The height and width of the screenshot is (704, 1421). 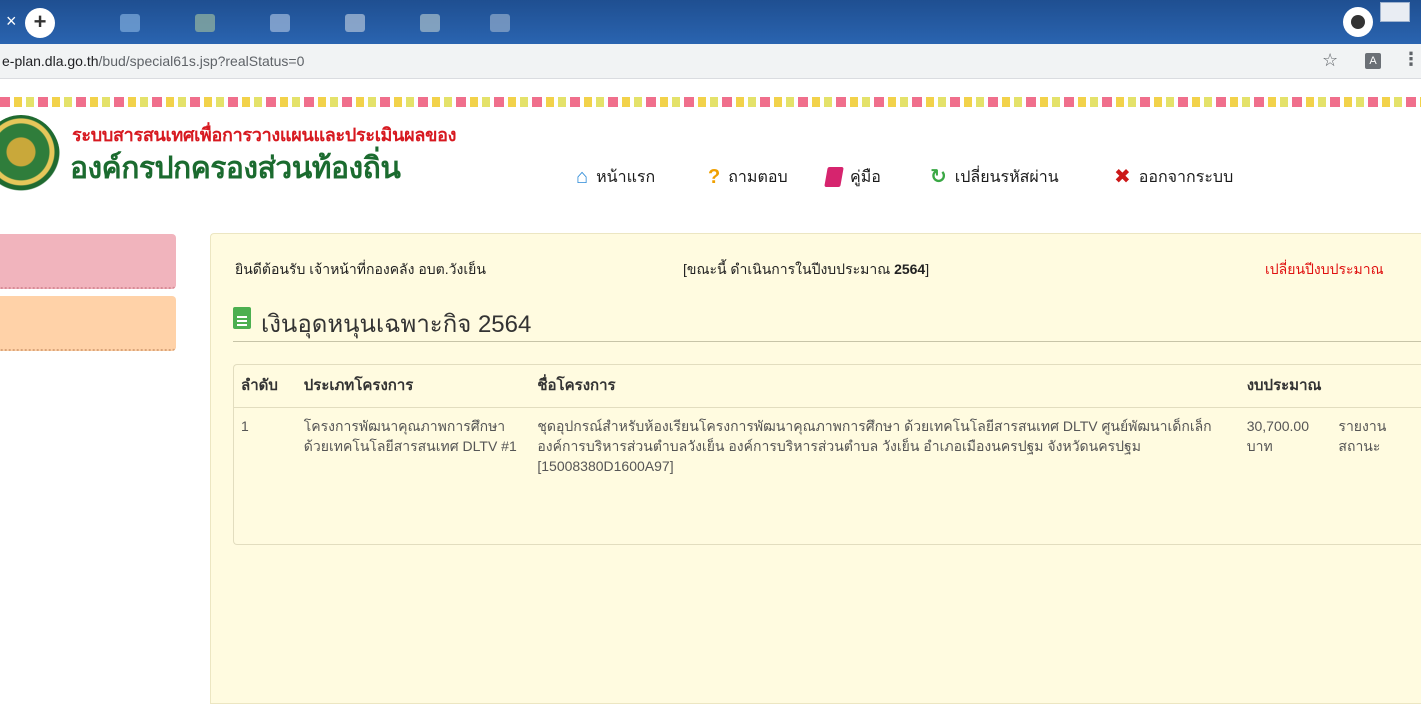 I want to click on sidebar-menu-block-orange, so click(x=88, y=323).